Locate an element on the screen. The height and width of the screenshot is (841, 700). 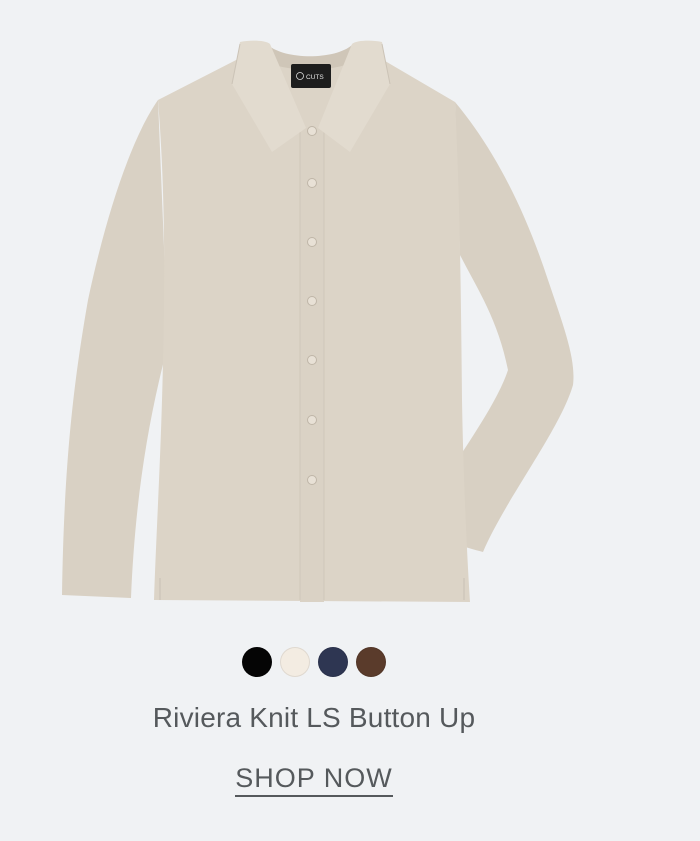
swatch-navy is located at coordinates (333, 662).